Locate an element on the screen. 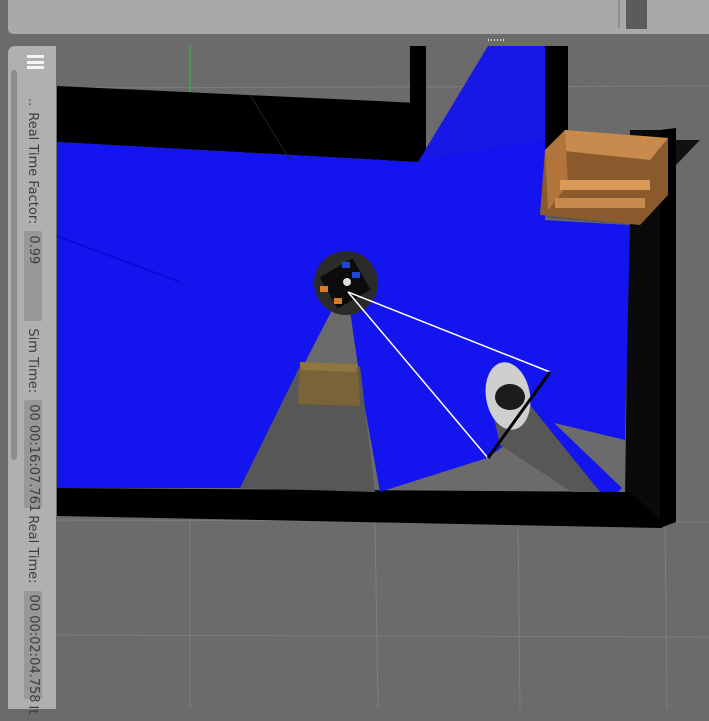 The image size is (709, 721). real-time-factor-value: 0.99 is located at coordinates (33, 276).